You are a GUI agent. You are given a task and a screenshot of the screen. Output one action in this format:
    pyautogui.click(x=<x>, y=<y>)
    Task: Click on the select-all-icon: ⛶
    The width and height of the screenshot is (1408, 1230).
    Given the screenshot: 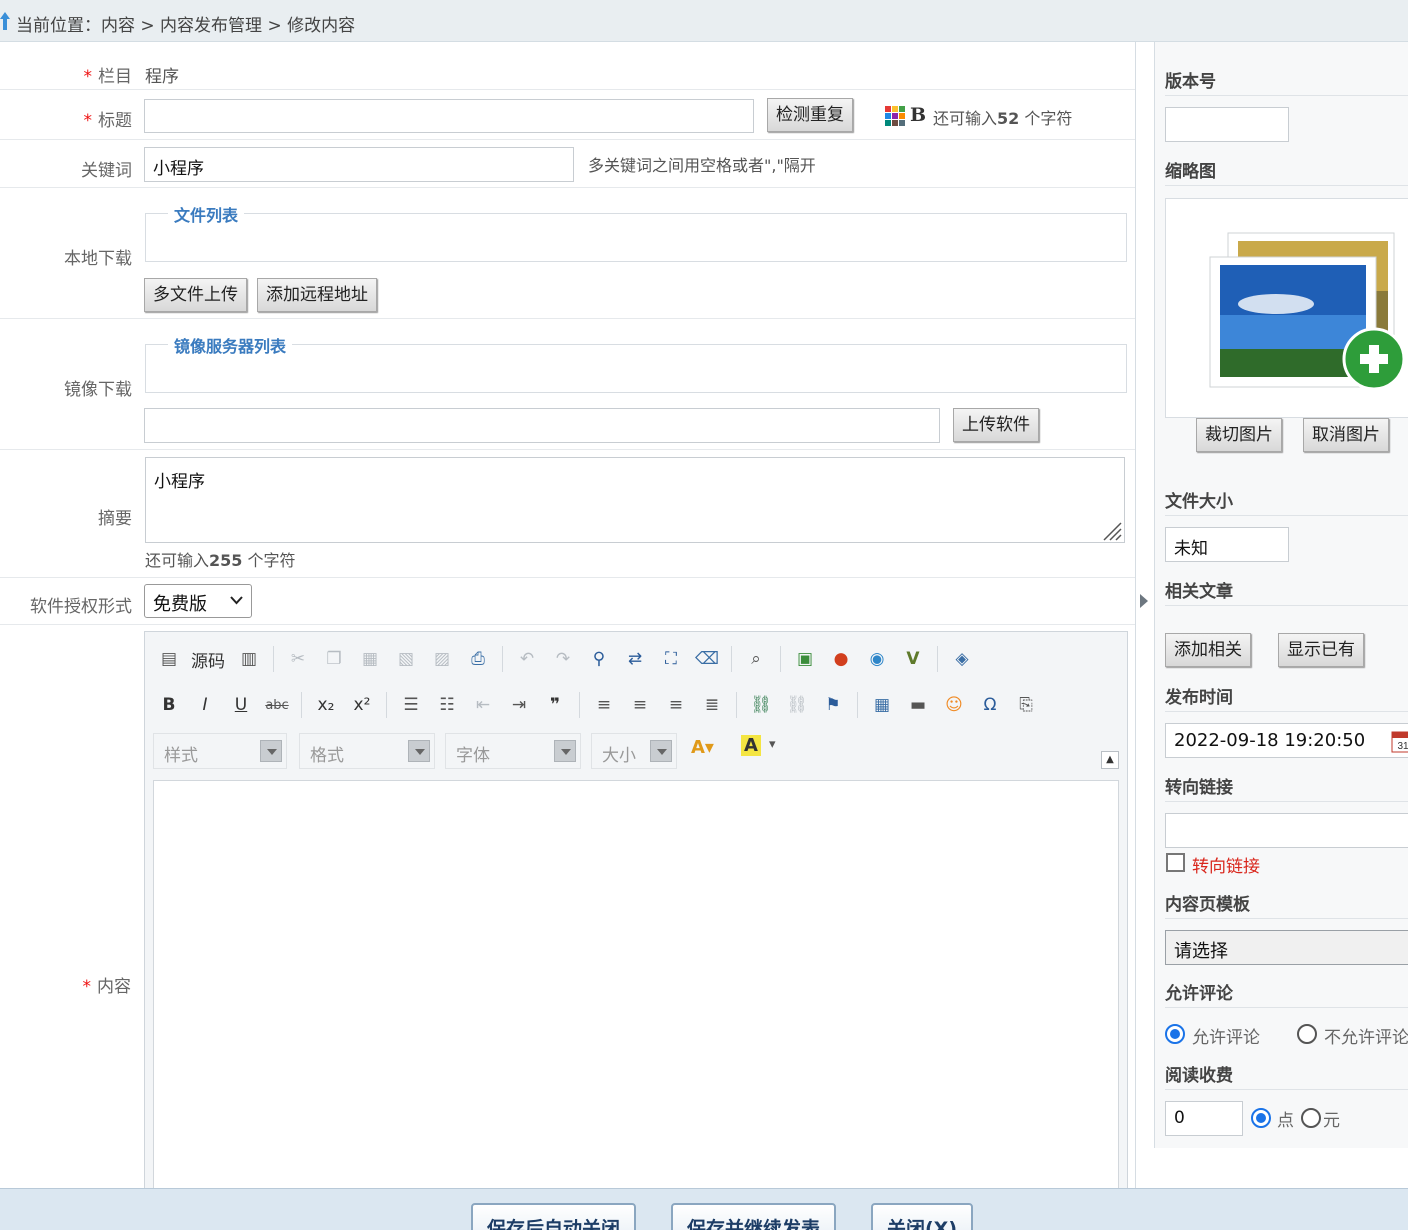 What is the action you would take?
    pyautogui.click(x=671, y=659)
    